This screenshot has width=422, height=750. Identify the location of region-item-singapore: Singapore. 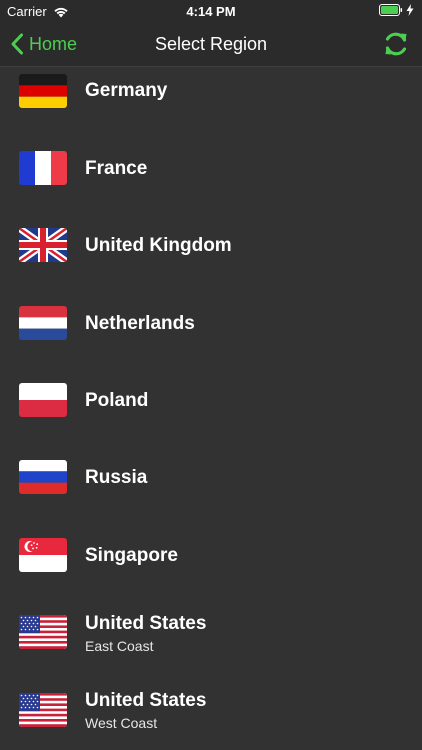
(211, 553).